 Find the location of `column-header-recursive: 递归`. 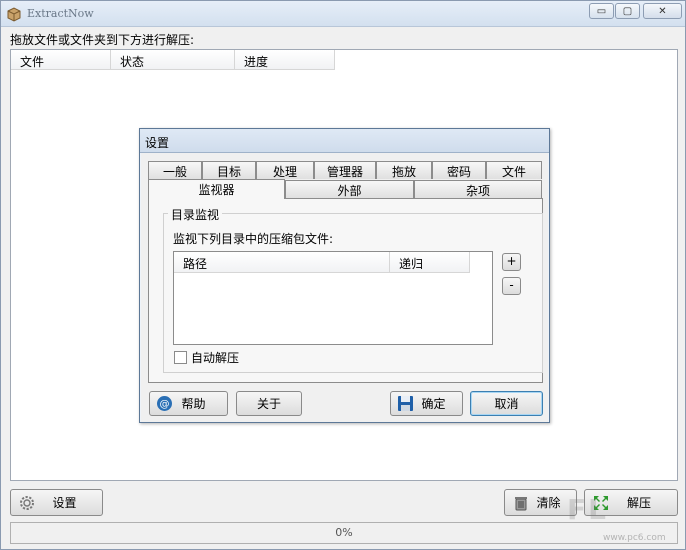

column-header-recursive: 递归 is located at coordinates (430, 262).